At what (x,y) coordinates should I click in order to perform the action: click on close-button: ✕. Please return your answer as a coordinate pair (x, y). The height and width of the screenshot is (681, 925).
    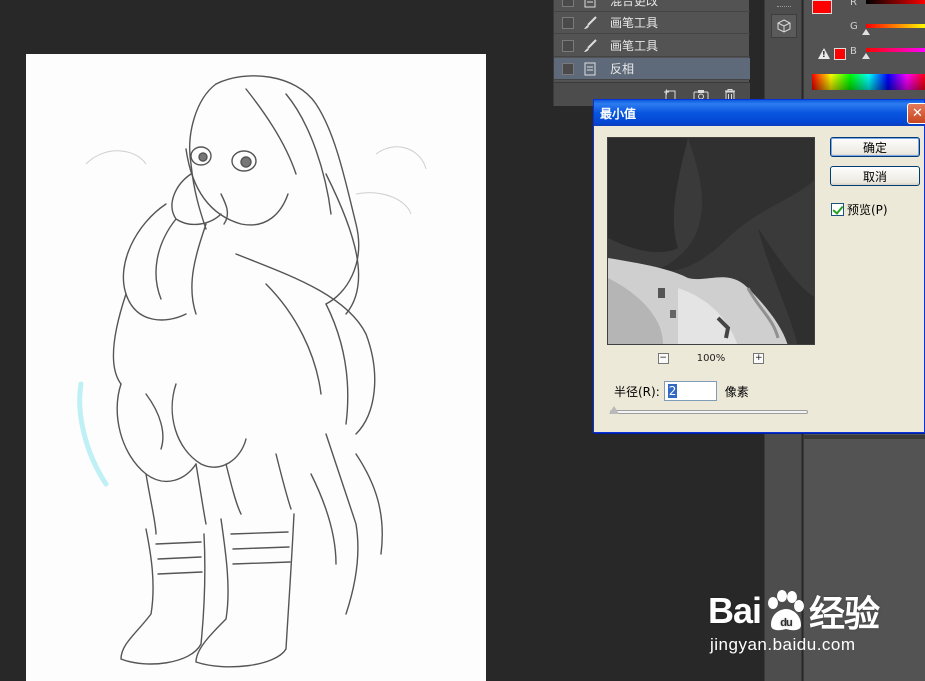
    Looking at the image, I should click on (916, 113).